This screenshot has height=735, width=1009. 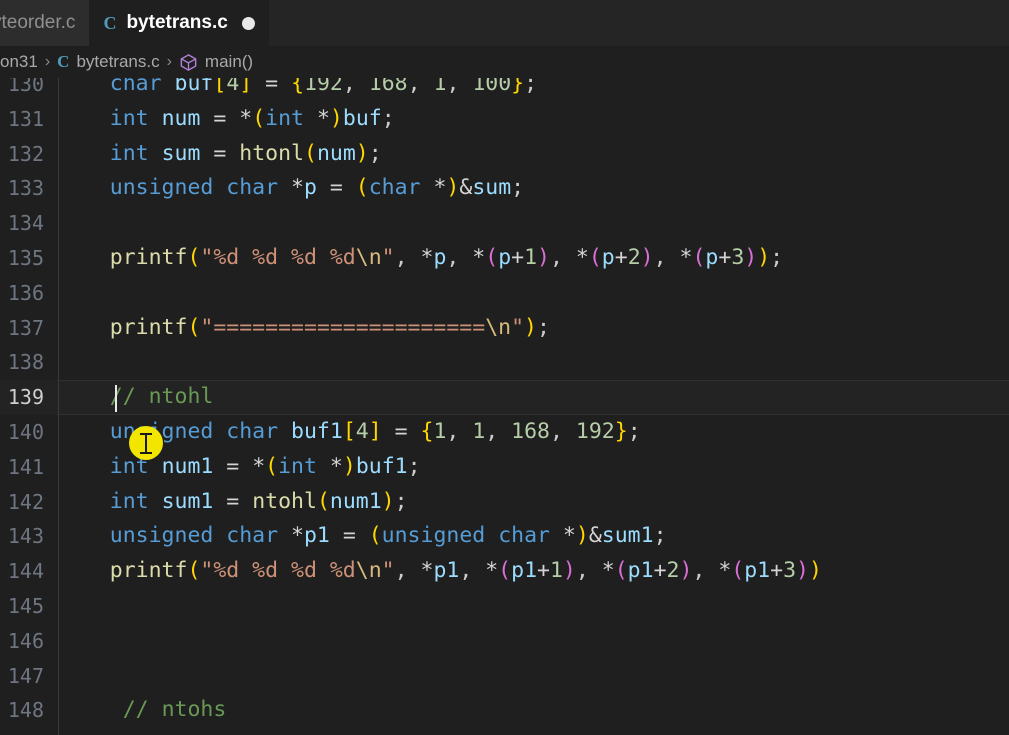 What do you see at coordinates (25, 223) in the screenshot?
I see `line-number: 134` at bounding box center [25, 223].